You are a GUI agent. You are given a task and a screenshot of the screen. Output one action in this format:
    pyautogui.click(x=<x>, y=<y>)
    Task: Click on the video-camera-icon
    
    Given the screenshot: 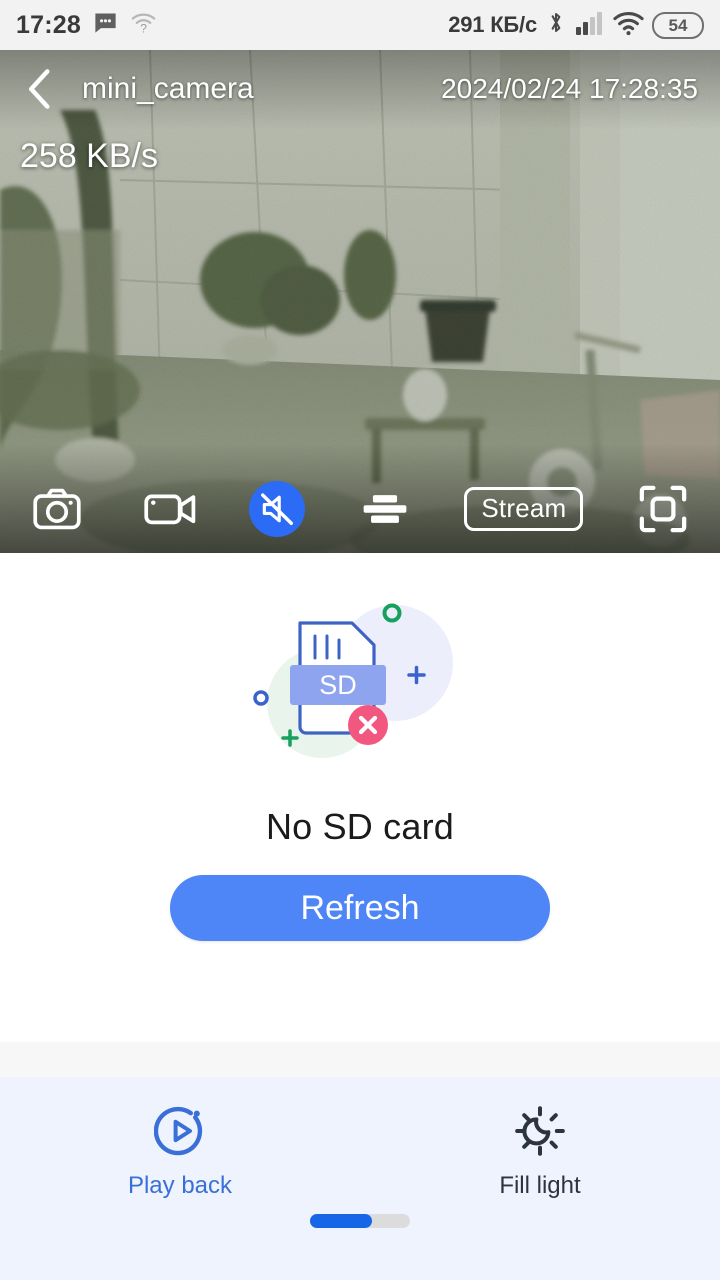 What is the action you would take?
    pyautogui.click(x=169, y=509)
    